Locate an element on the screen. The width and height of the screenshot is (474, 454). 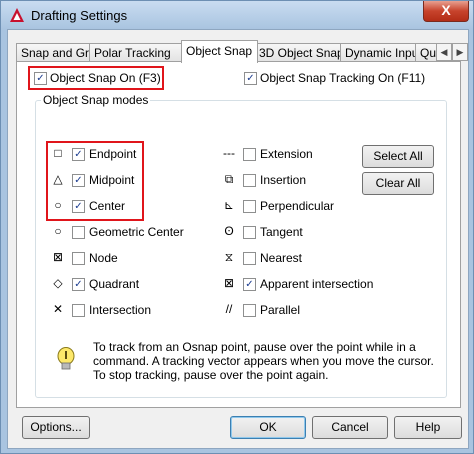
highlight-box-snap-on is located at coordinates (96, 78).